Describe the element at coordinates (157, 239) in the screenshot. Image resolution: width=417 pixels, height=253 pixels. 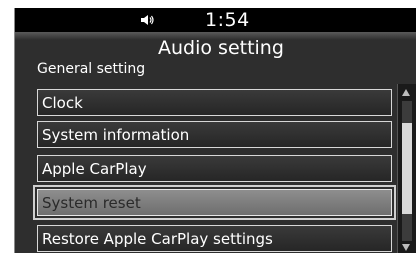
I see `menu-item-label: Restore Apple CarPlay settings` at that location.